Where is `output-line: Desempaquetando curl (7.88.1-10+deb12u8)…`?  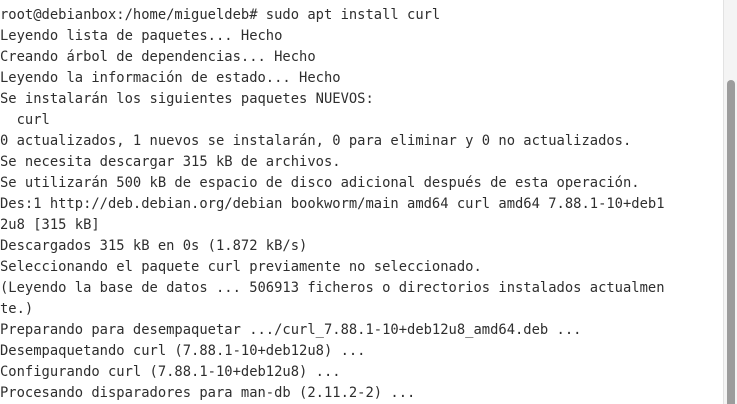 output-line: Desempaquetando curl (7.88.1-10+deb12u8)… is located at coordinates (183, 351).